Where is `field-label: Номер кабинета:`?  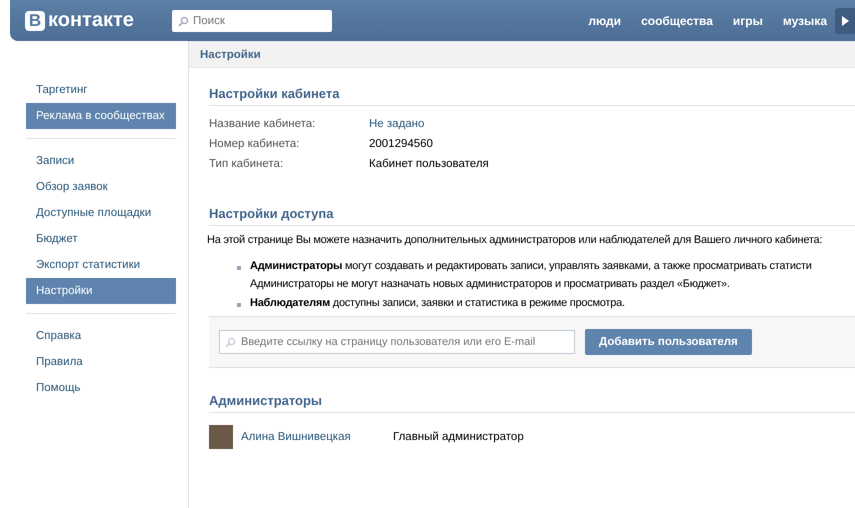
field-label: Номер кабинета: is located at coordinates (254, 144).